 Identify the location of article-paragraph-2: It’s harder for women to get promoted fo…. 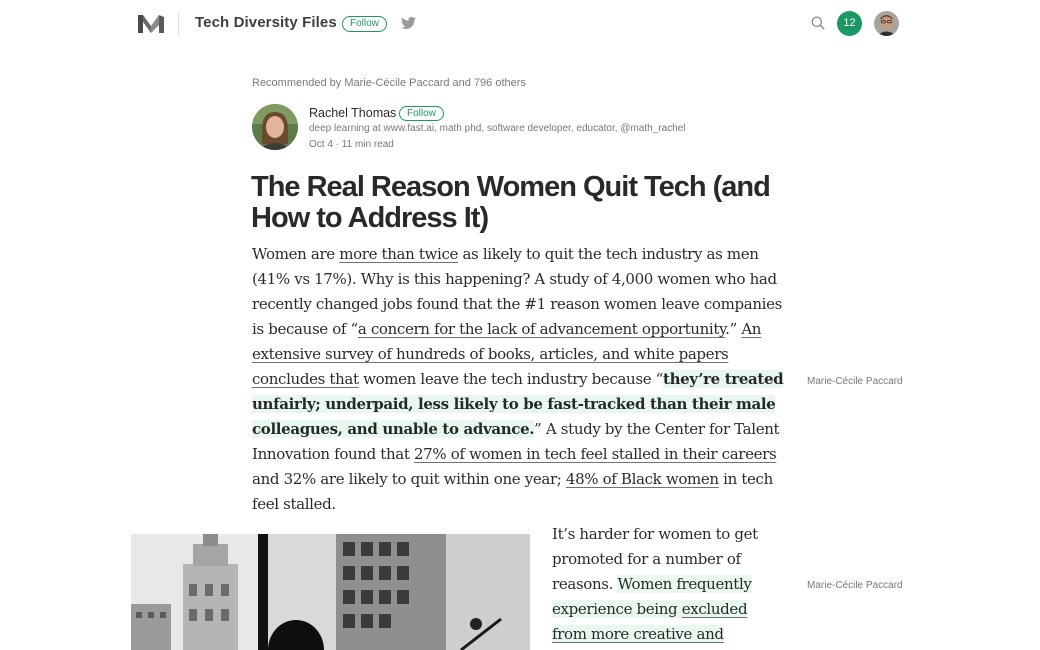
(667, 586).